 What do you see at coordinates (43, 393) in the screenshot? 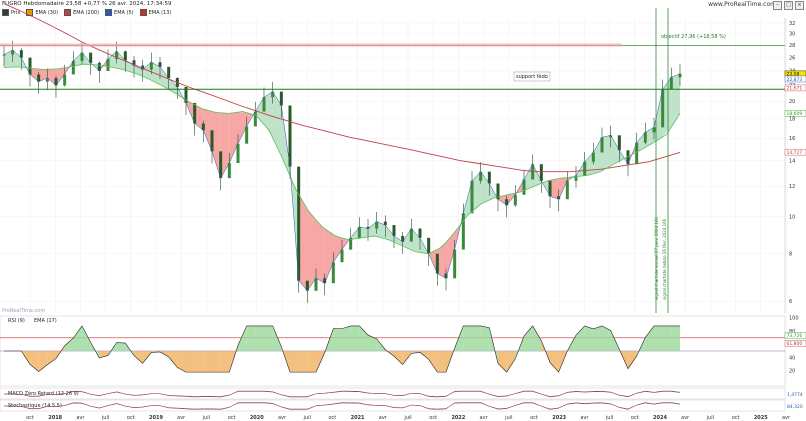
I see `macd-label: MACD Zéro Retard (12 26 9)` at bounding box center [43, 393].